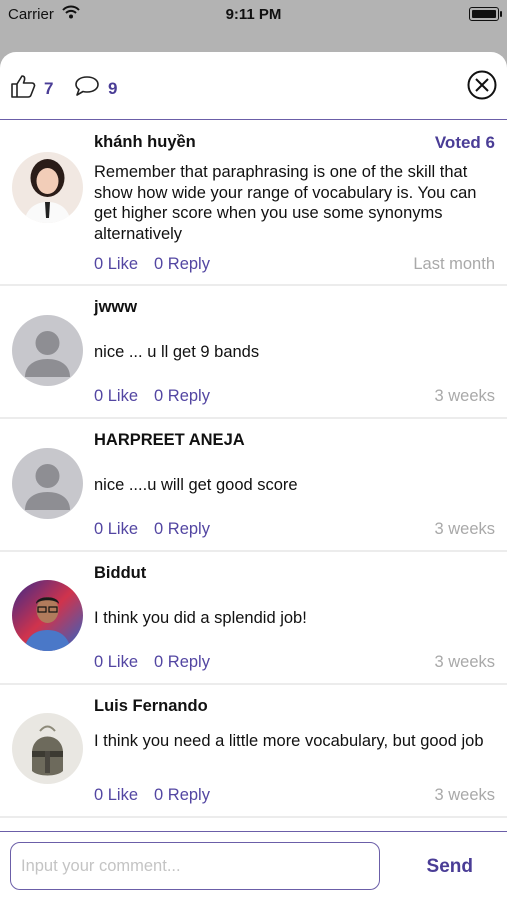 The width and height of the screenshot is (507, 900). What do you see at coordinates (169, 440) in the screenshot?
I see `commenter-name: HARPREET ANEJA` at bounding box center [169, 440].